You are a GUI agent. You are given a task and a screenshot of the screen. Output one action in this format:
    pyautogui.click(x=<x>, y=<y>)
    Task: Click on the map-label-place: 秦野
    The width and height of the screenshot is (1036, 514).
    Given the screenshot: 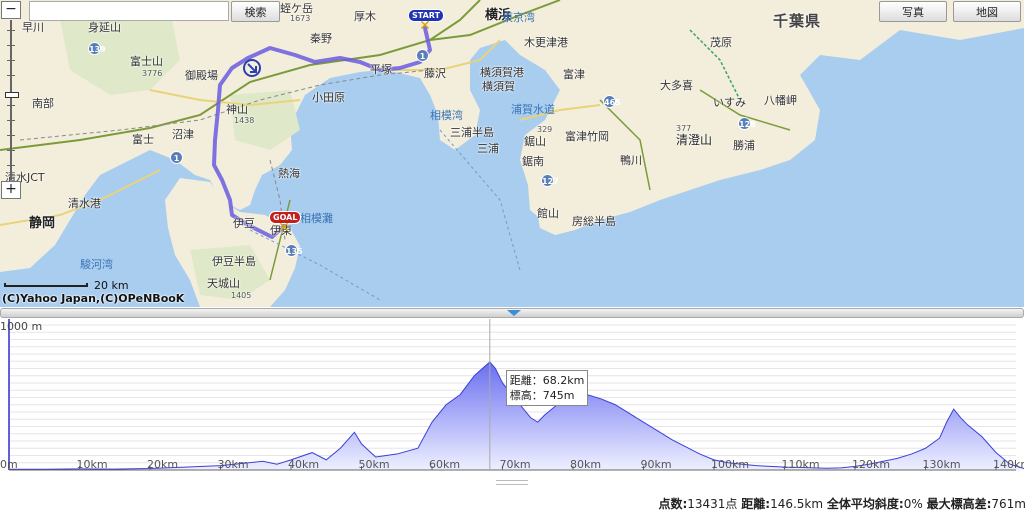 What is the action you would take?
    pyautogui.click(x=321, y=38)
    